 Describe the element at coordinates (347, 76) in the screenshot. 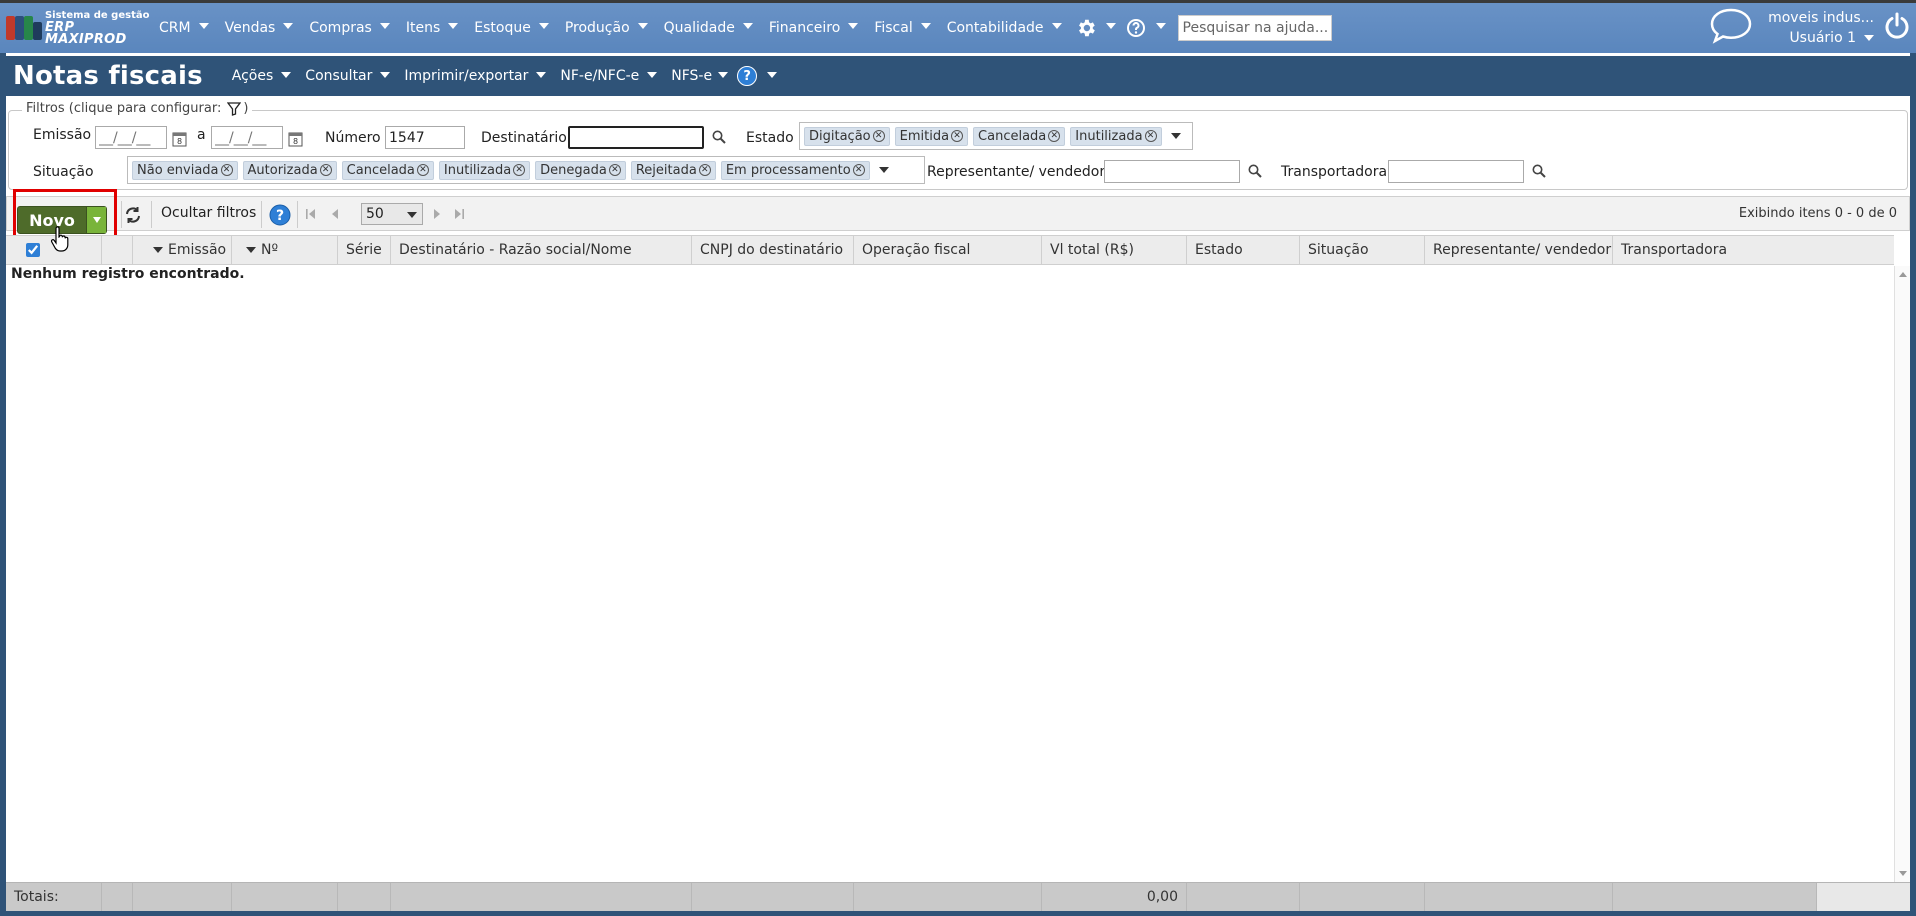

I see `menu-consultar: Consultar` at that location.